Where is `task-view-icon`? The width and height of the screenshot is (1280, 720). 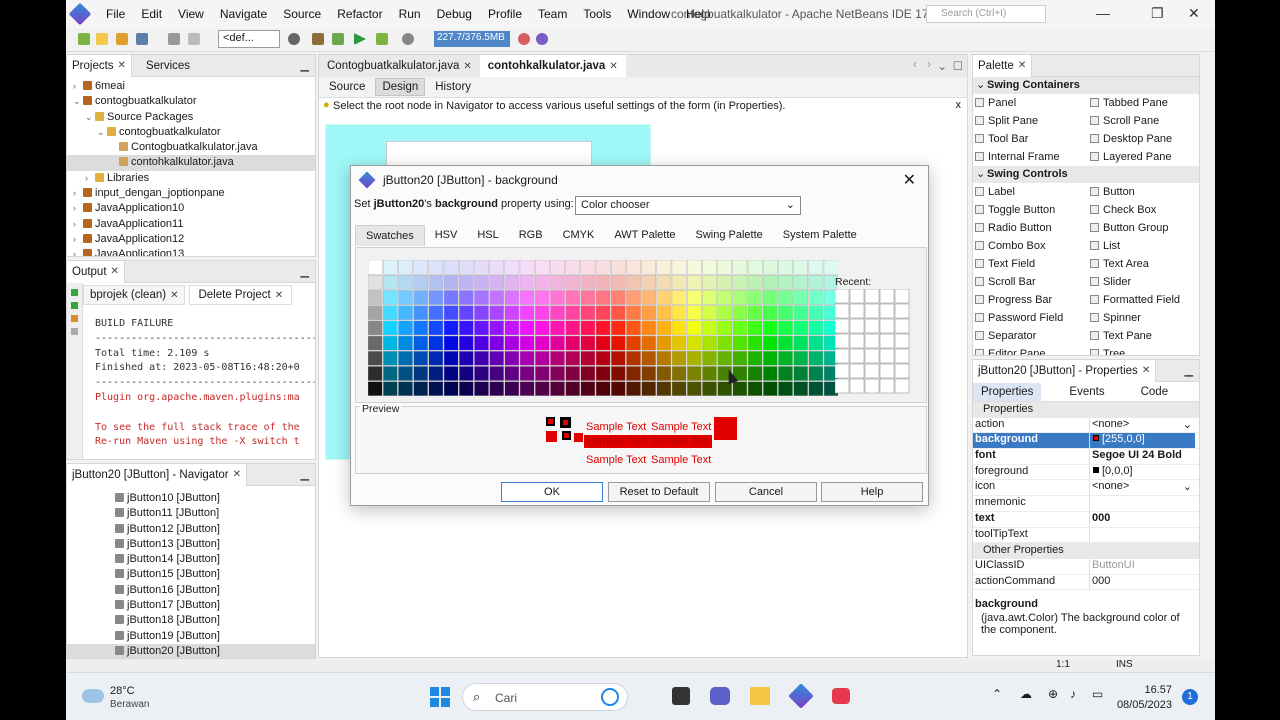
task-view-icon is located at coordinates (681, 696).